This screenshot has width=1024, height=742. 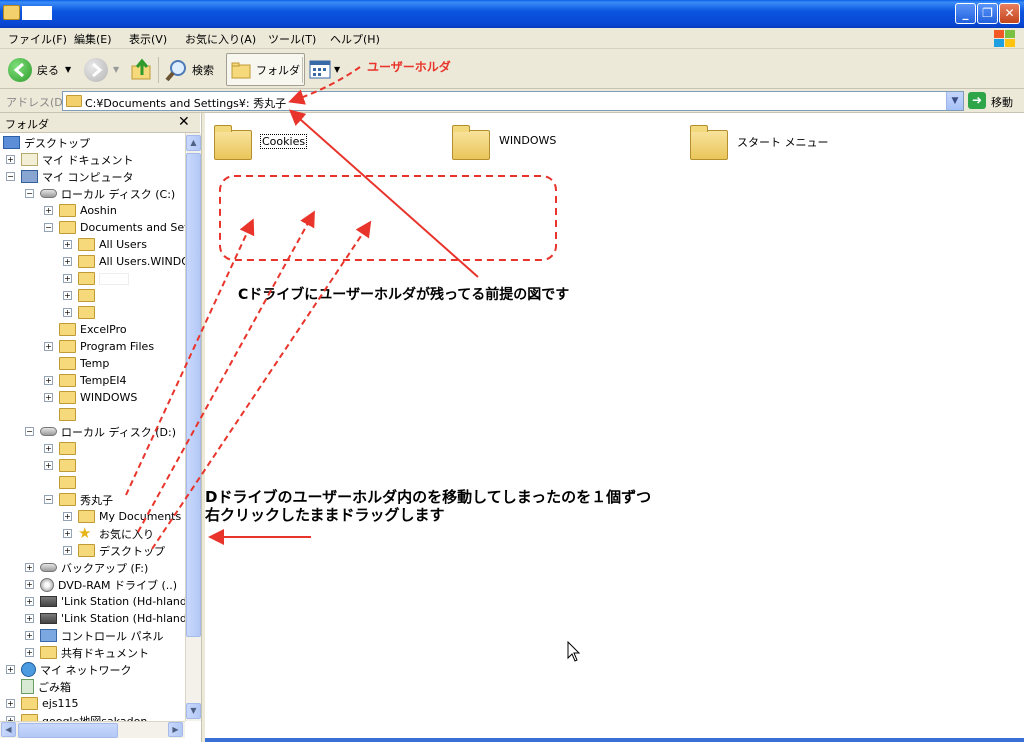 What do you see at coordinates (954, 101) in the screenshot?
I see `address-dropdown-button: ▼` at bounding box center [954, 101].